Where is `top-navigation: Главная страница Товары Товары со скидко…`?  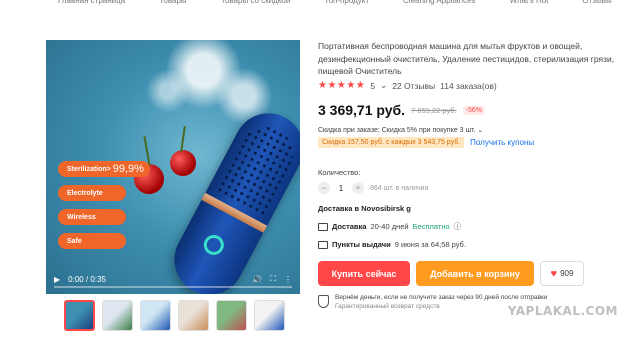
top-navigation: Главная страница Товары Товары со скидко… is located at coordinates (320, 4).